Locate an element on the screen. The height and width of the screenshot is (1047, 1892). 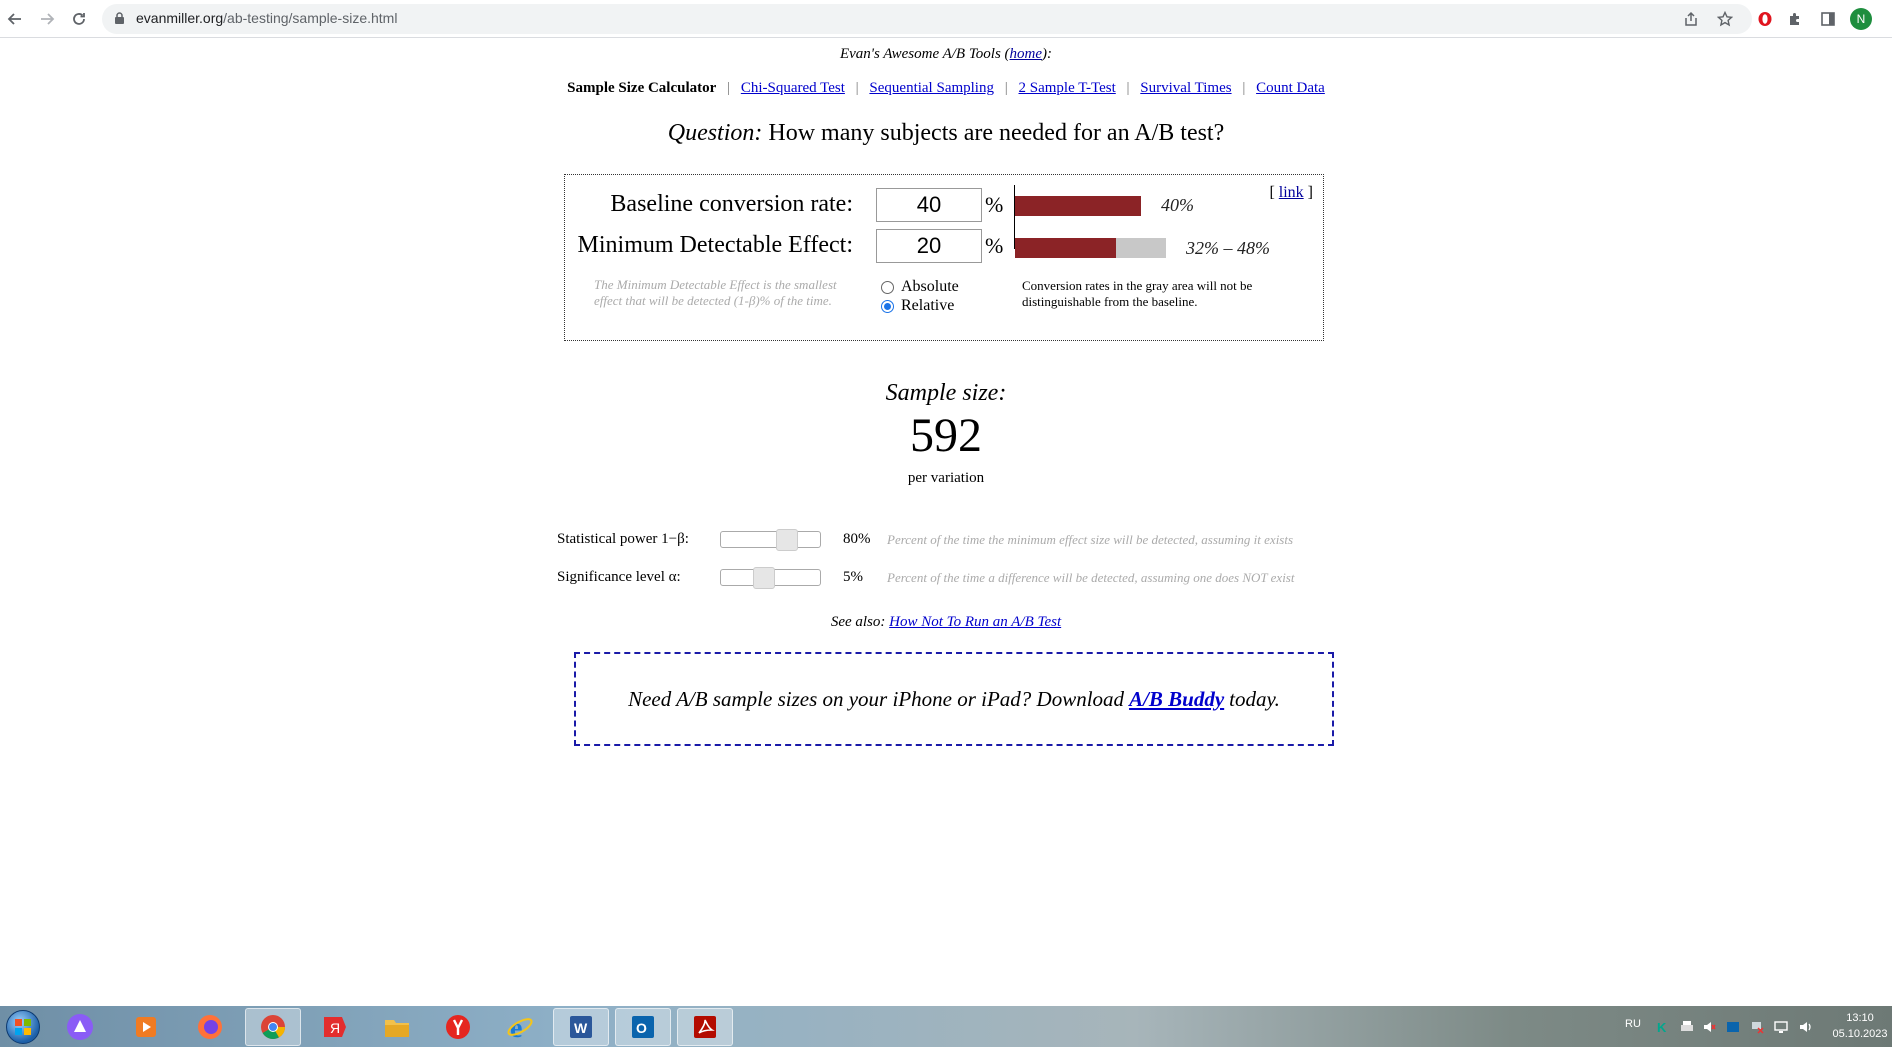
kaspersky-icon: K is located at coordinates (1663, 1027).